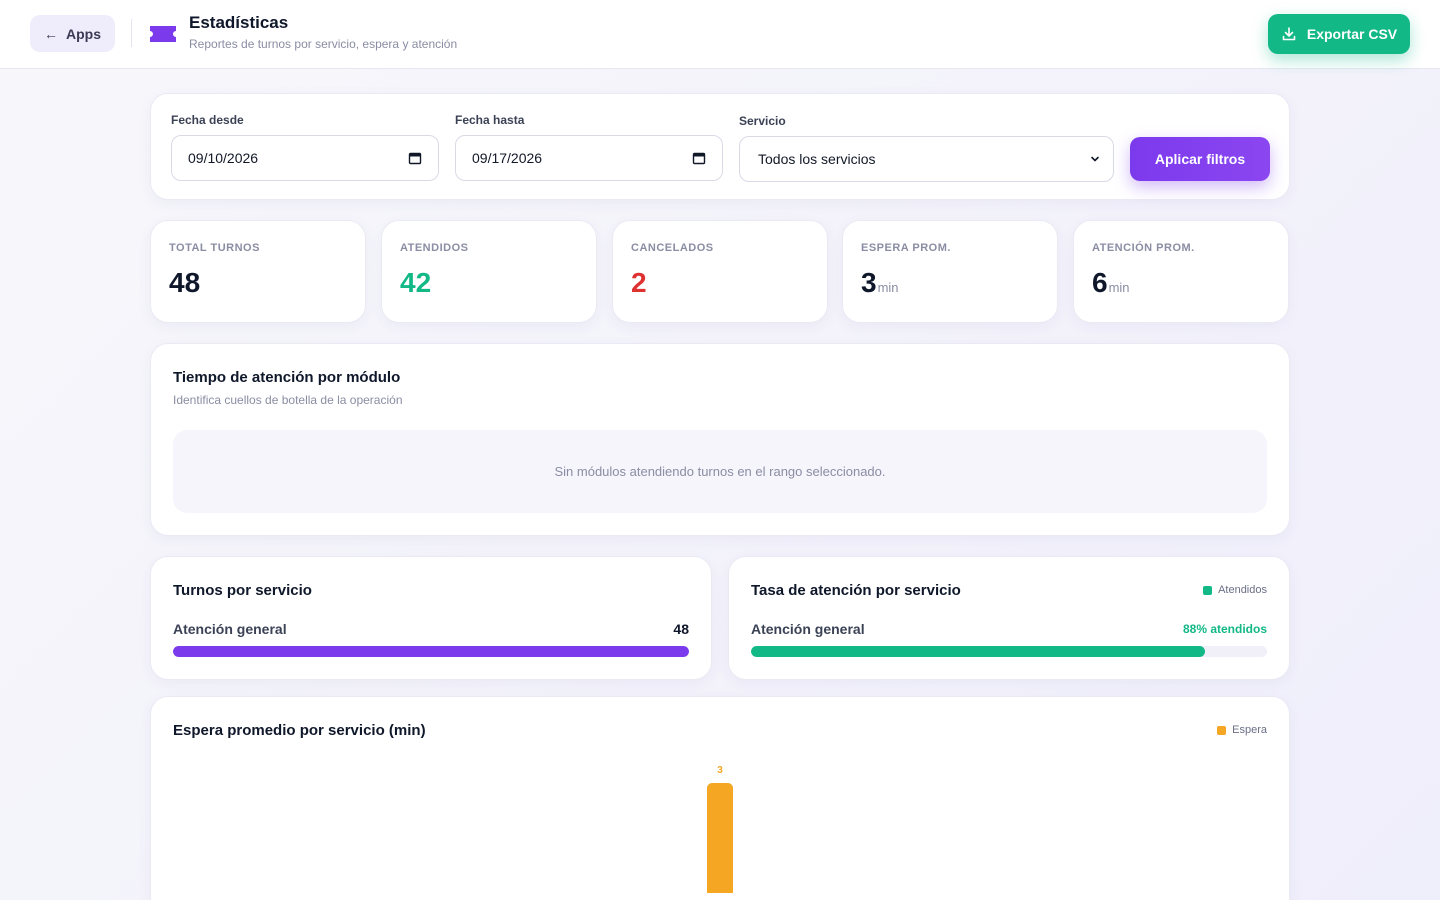 The image size is (1440, 900). I want to click on header-divider, so click(131, 33).